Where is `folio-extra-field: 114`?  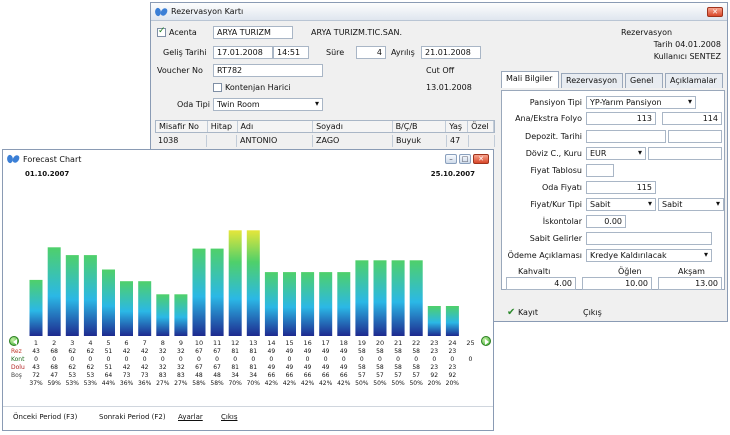
folio-extra-field: 114 is located at coordinates (692, 118).